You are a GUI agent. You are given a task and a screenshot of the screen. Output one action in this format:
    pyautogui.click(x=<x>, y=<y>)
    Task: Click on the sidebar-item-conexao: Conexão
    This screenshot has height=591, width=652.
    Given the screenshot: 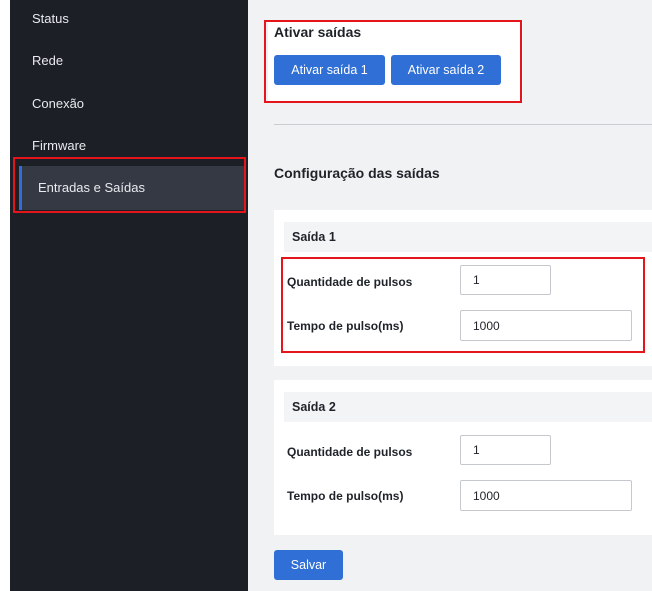 What is the action you would take?
    pyautogui.click(x=129, y=104)
    